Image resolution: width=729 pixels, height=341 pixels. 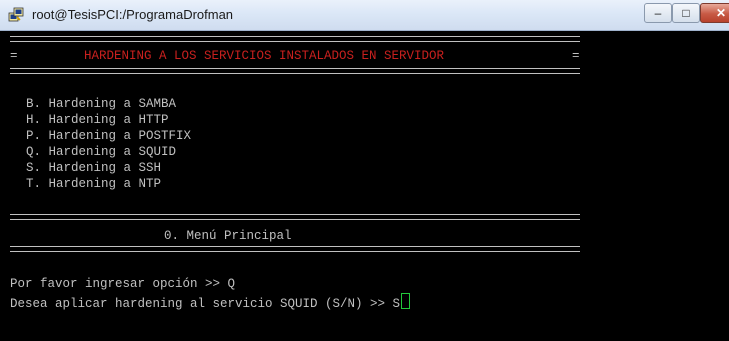 What do you see at coordinates (295, 217) in the screenshot?
I see `menu-divider-top` at bounding box center [295, 217].